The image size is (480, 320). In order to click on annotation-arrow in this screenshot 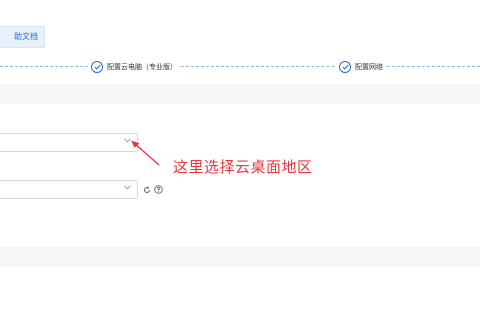, I will do `click(145, 153)`.